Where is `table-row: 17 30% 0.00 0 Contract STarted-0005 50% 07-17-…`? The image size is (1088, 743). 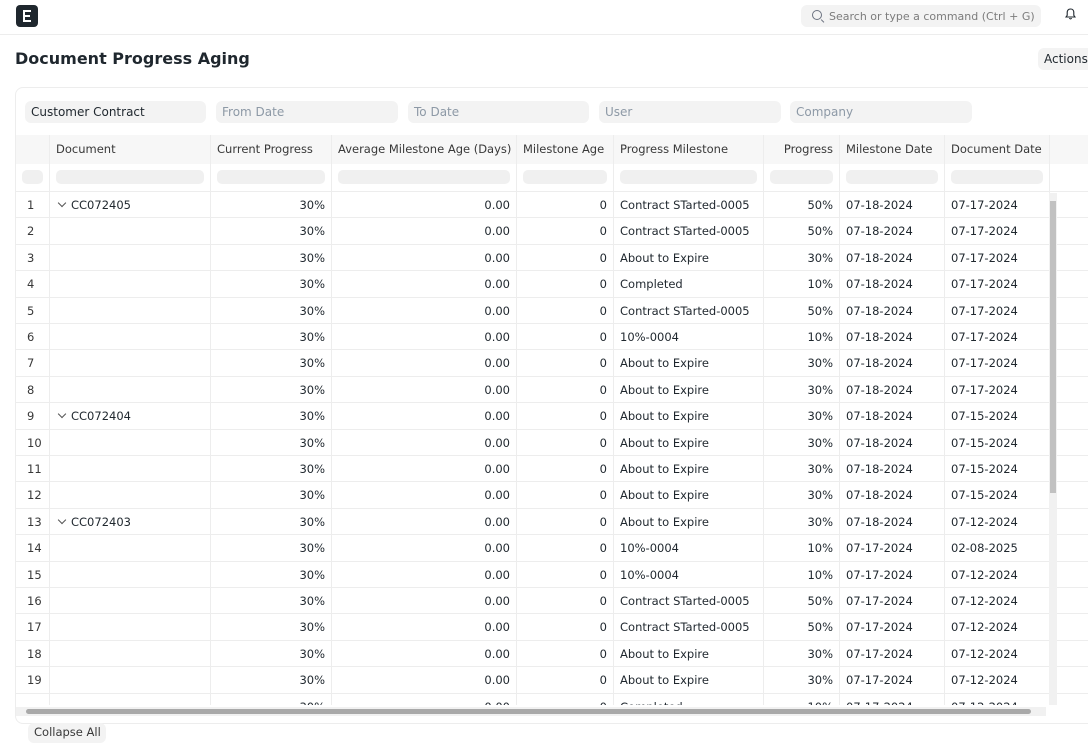
table-row: 17 30% 0.00 0 Contract STarted-0005 50% 07-17-… is located at coordinates (552, 627).